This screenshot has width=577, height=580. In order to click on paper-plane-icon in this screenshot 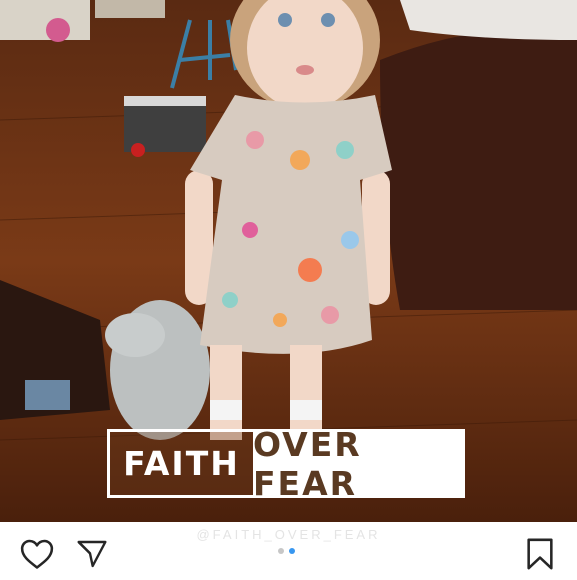, I will do `click(92, 554)`.